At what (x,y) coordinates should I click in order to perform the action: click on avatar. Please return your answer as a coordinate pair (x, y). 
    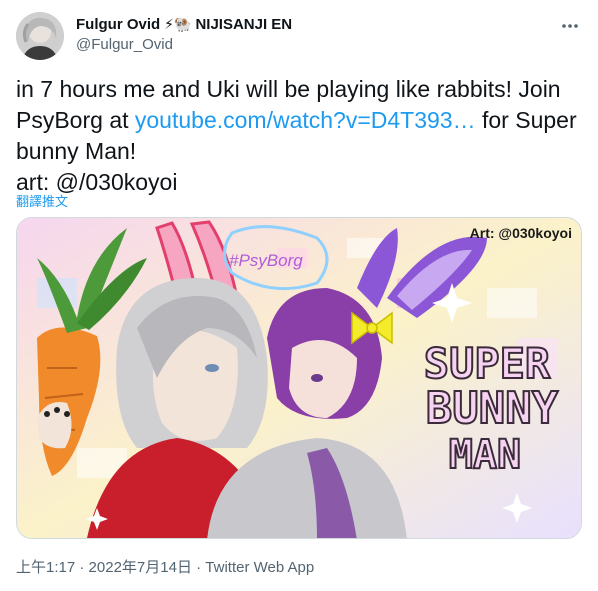
    Looking at the image, I should click on (40, 36).